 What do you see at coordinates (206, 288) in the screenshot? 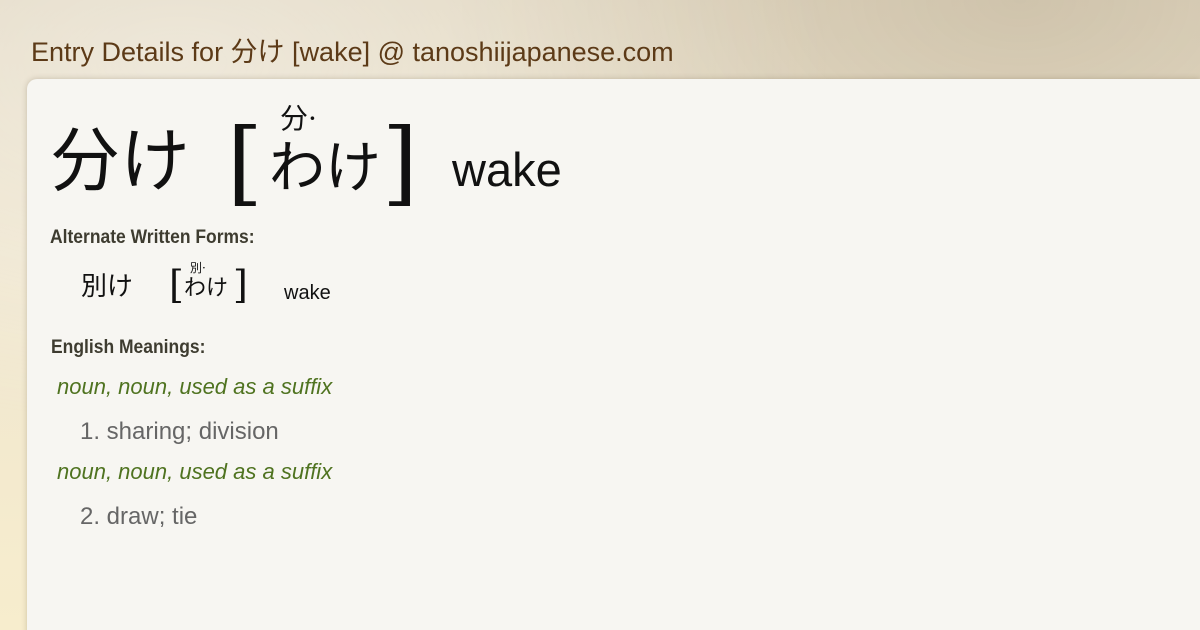
I see `alternate-form-reading: わけ` at bounding box center [206, 288].